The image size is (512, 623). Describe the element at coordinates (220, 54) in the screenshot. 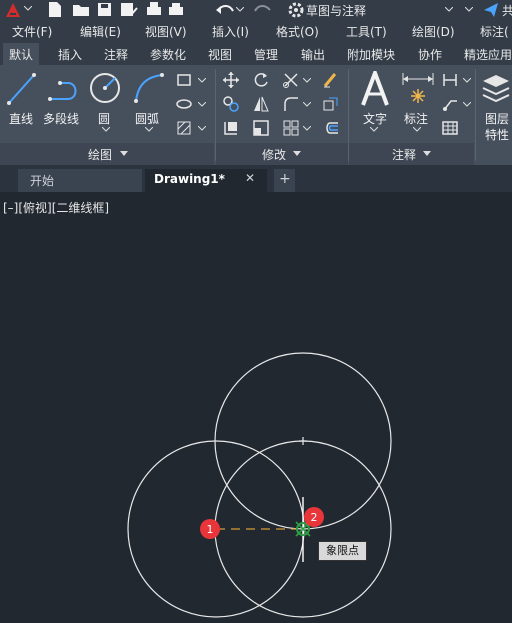

I see `tab-view: 视图` at that location.